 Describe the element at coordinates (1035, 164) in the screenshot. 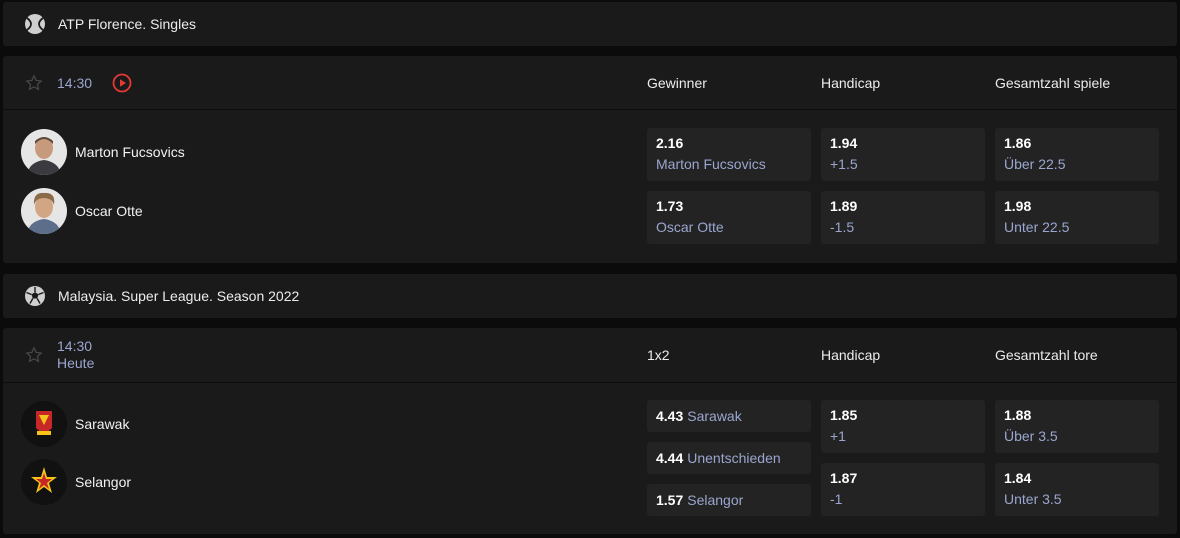

I see `odd-label: Über 22.5` at that location.